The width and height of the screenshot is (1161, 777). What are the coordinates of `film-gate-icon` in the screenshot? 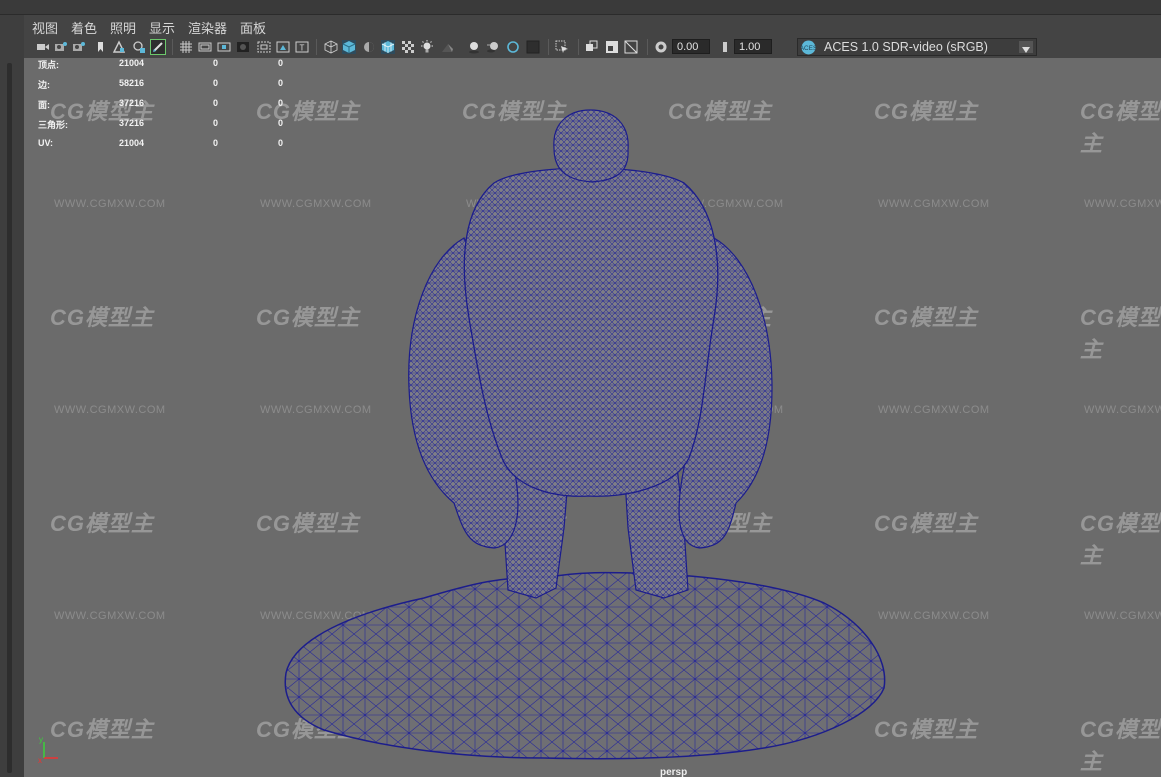 It's located at (205, 47).